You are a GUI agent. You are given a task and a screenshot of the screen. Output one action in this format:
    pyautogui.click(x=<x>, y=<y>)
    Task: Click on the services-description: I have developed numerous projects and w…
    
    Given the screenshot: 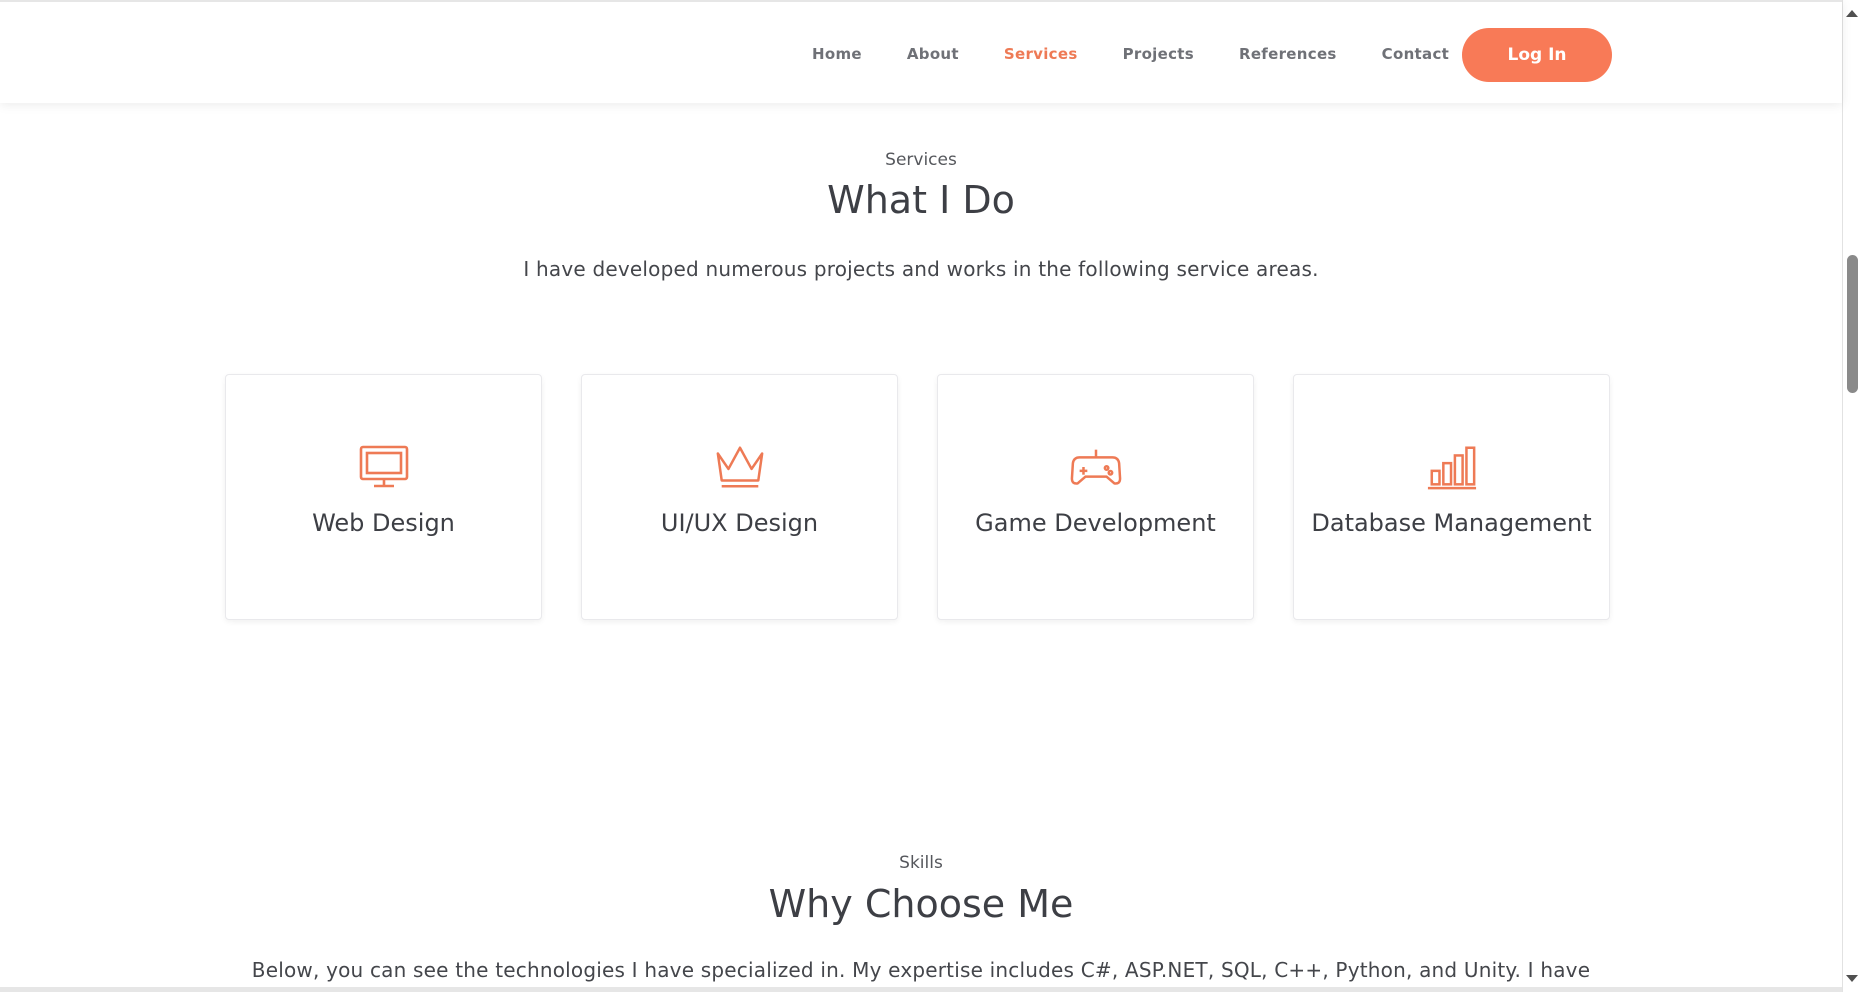 What is the action you would take?
    pyautogui.click(x=921, y=269)
    